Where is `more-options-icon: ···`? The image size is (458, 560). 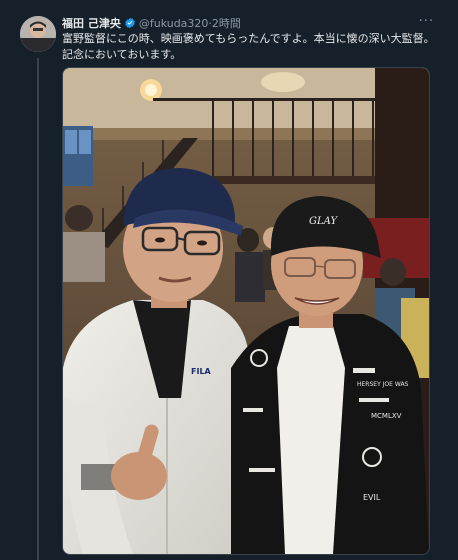 more-options-icon: ··· is located at coordinates (426, 22).